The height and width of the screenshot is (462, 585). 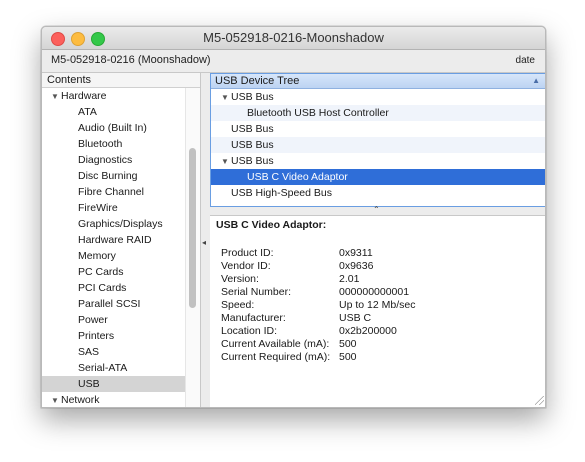 I want to click on detail-key: Product ID:, so click(x=247, y=253).